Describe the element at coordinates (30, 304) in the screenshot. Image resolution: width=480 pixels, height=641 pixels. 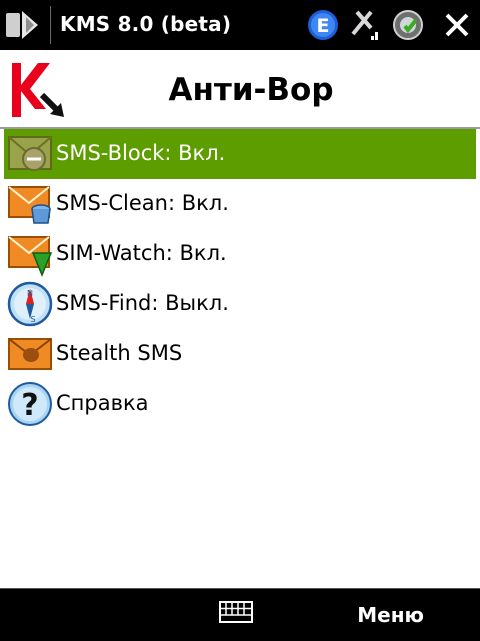
I see `compass-icon: N S` at that location.